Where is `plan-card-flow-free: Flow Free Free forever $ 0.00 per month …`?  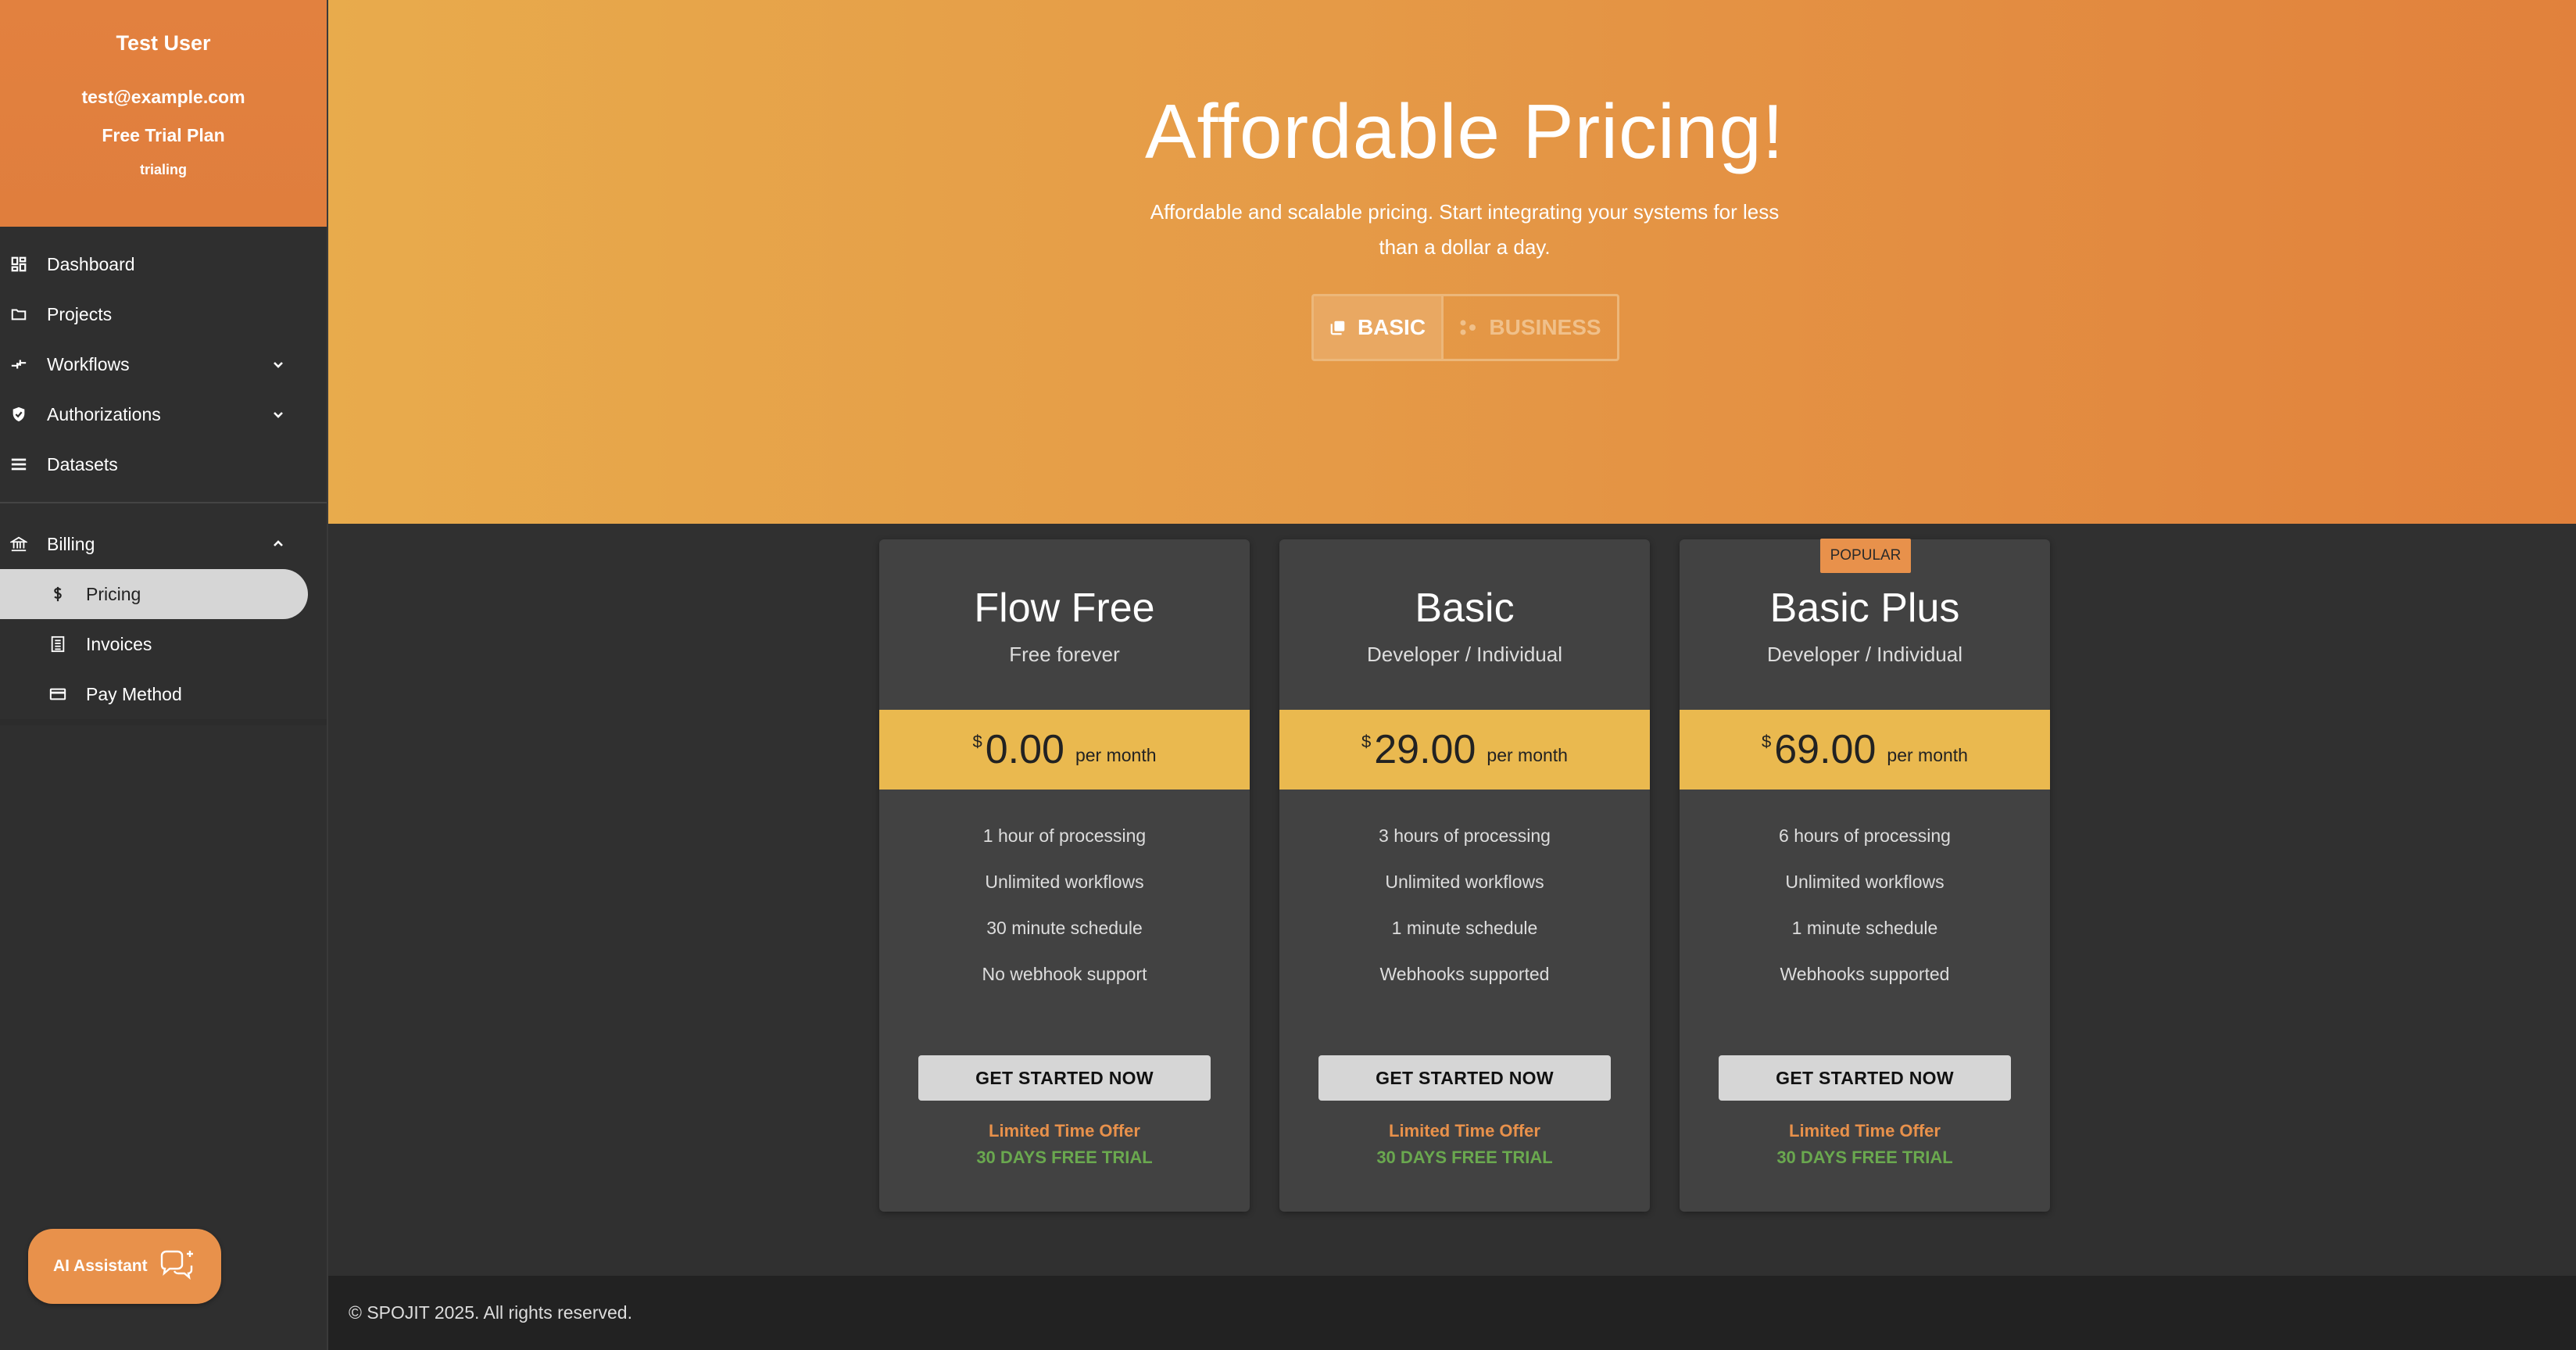
plan-card-flow-free: Flow Free Free forever $ 0.00 per month … is located at coordinates (1064, 875).